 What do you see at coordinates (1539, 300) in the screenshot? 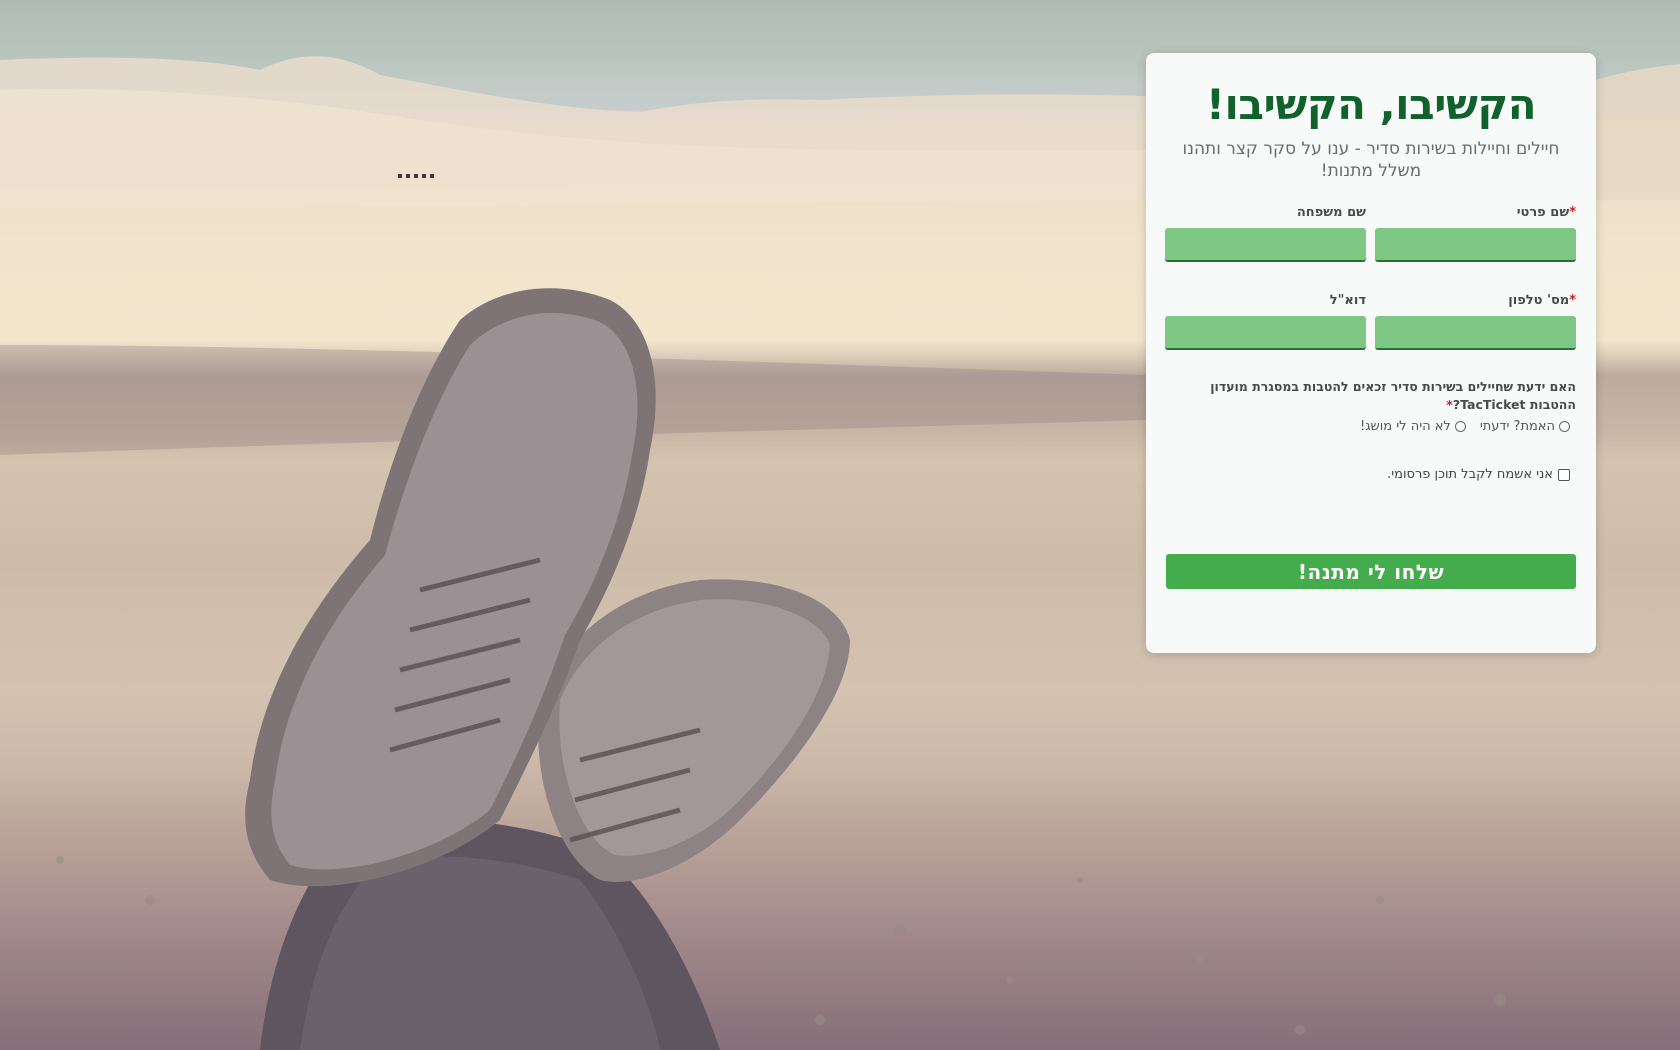
I see `phone-label-text: מס' טלפון` at bounding box center [1539, 300].